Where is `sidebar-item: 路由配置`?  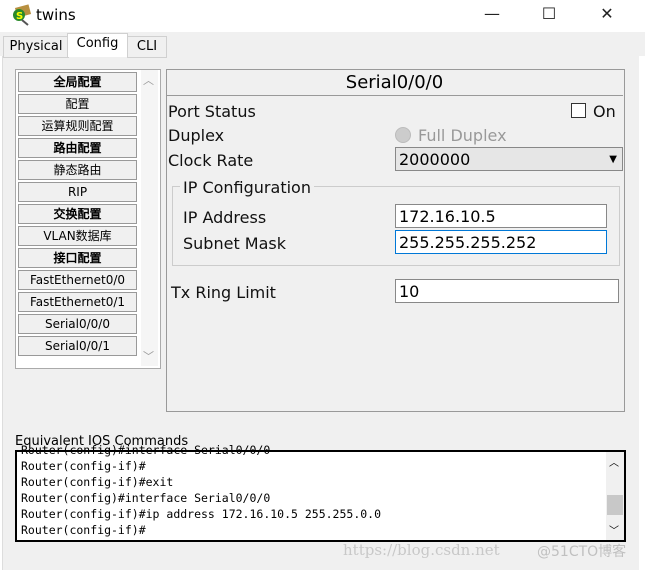
sidebar-item: 路由配置 is located at coordinates (77, 148).